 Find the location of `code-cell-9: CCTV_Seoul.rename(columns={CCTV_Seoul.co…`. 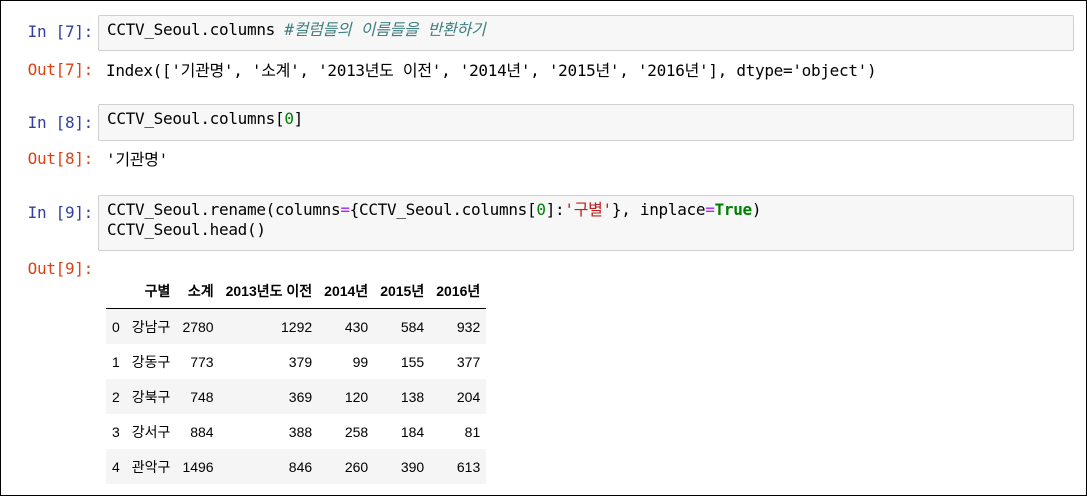

code-cell-9: CCTV_Seoul.rename(columns={CCTV_Seoul.co… is located at coordinates (586, 223).